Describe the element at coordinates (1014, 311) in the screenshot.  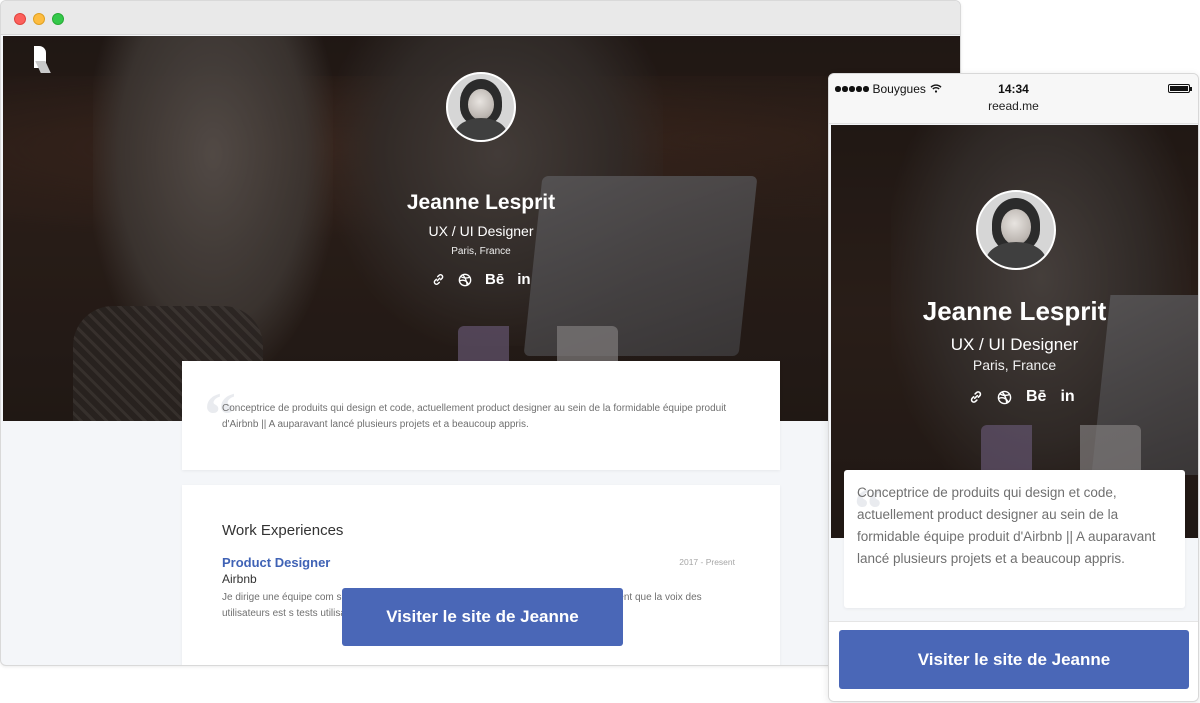
I see `mobile-profile-name: Jeanne Lesprit` at that location.